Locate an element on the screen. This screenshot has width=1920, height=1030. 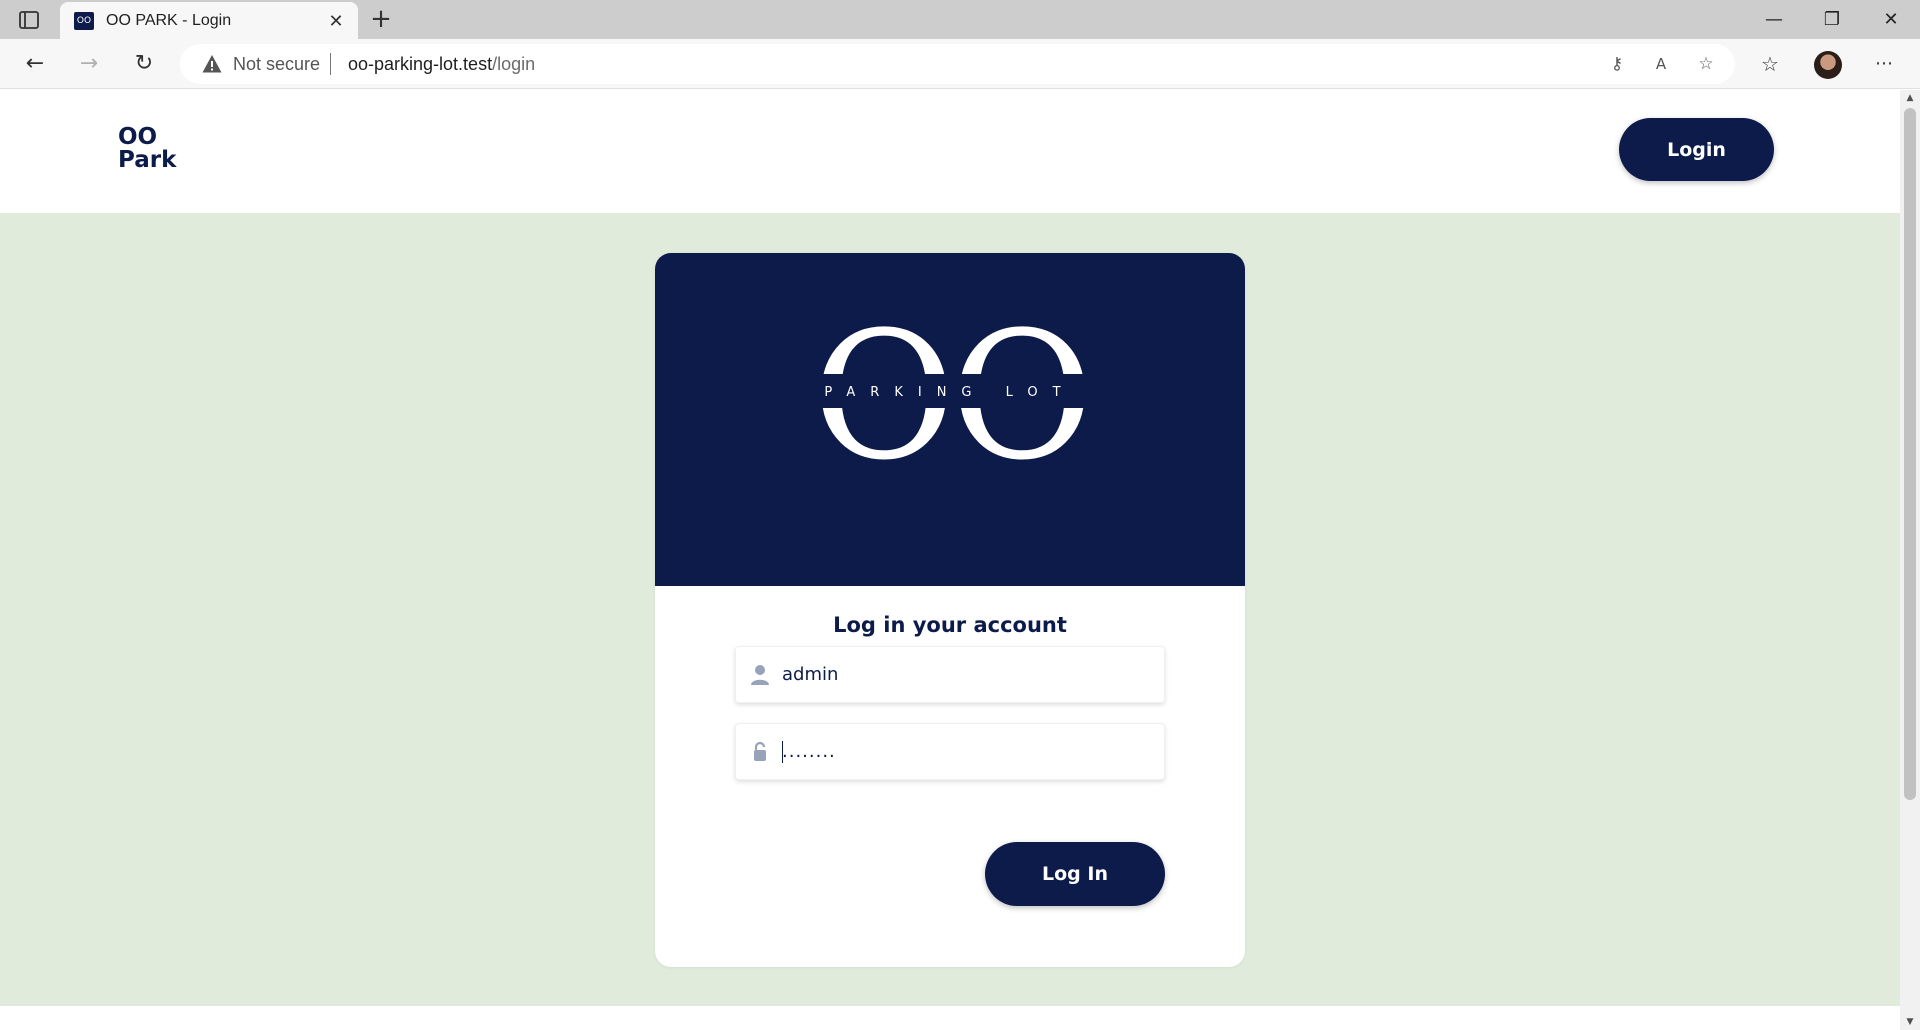
username-input is located at coordinates (967, 674).